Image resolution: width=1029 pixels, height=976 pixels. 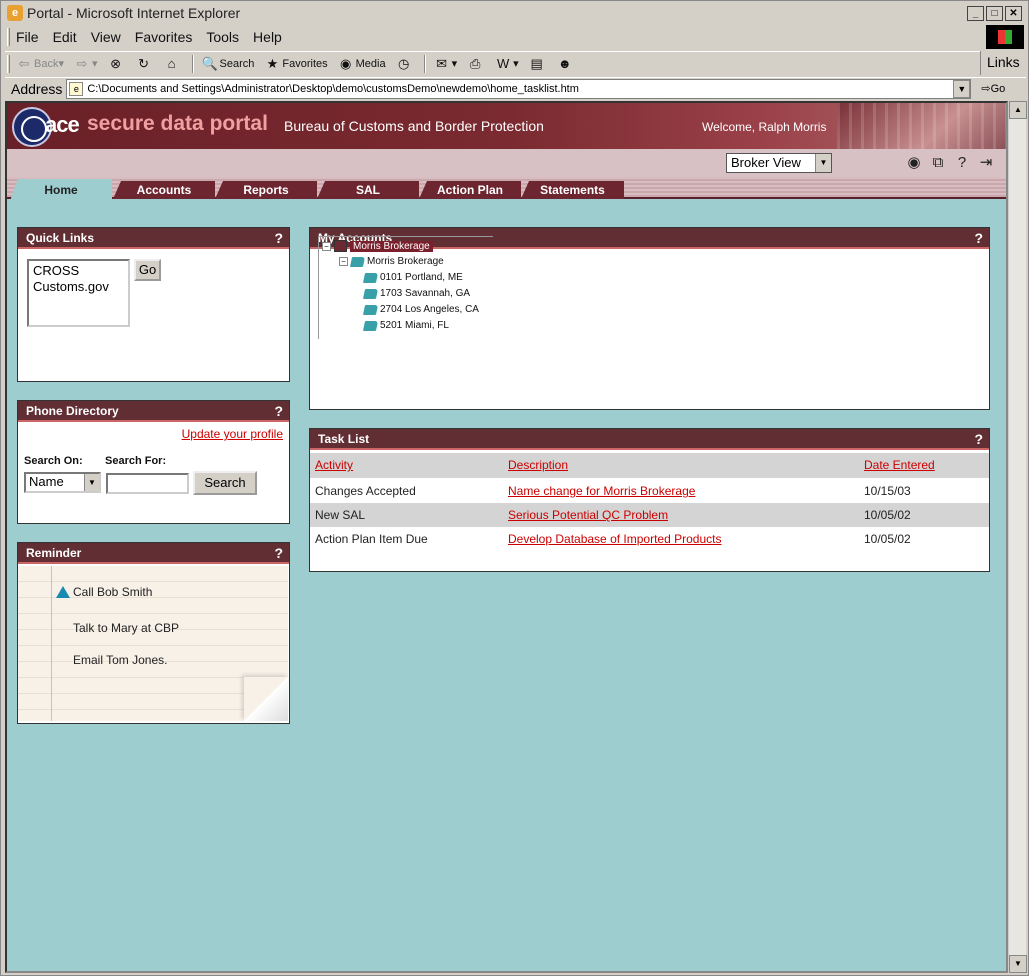 I want to click on search-on-select: Name ▼, so click(x=62, y=482).